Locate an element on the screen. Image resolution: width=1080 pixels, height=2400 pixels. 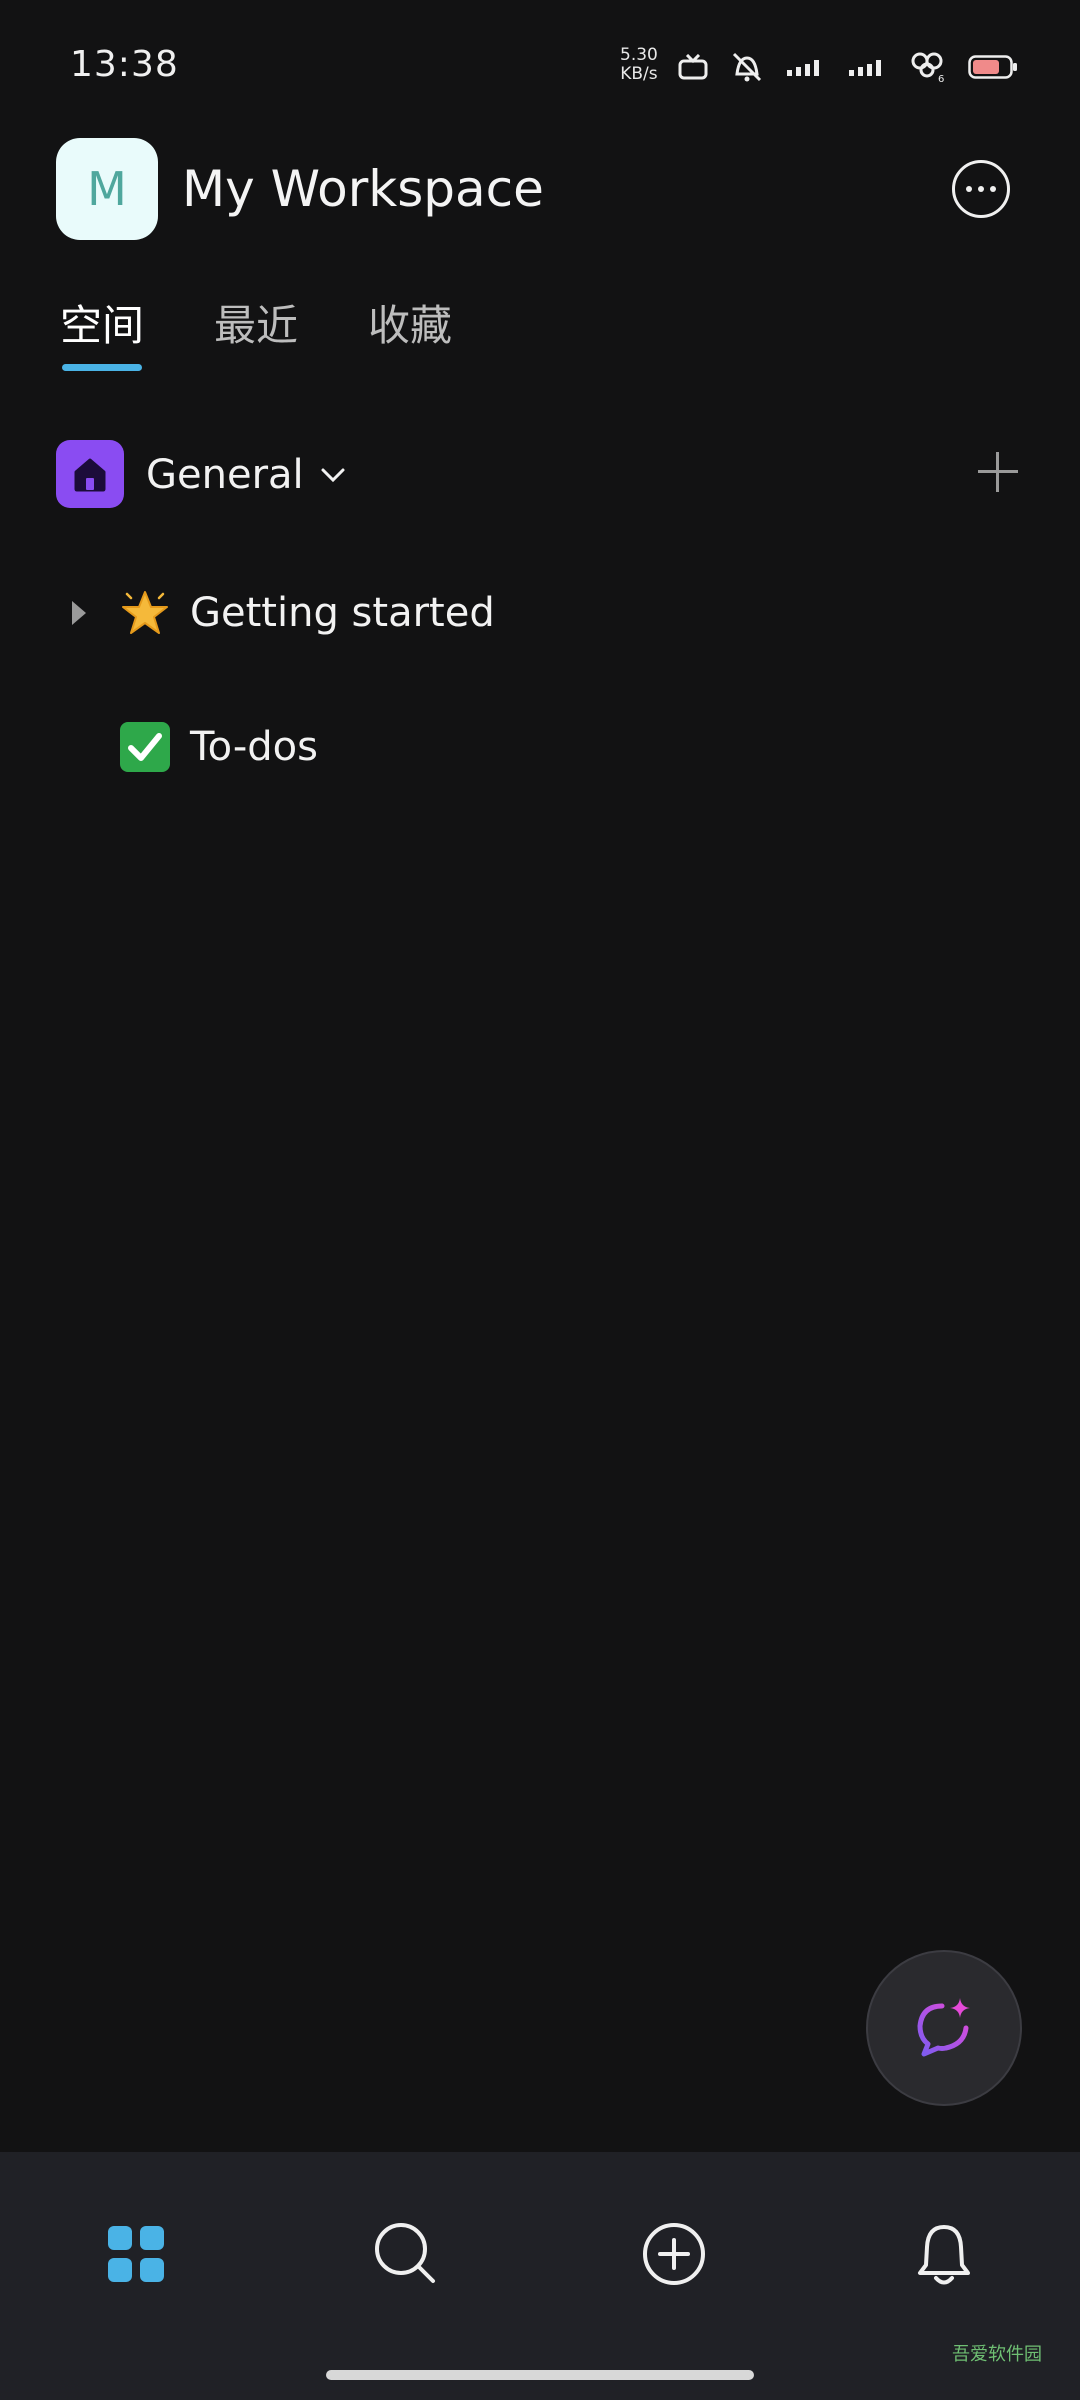
tv-icon is located at coordinates (693, 67).